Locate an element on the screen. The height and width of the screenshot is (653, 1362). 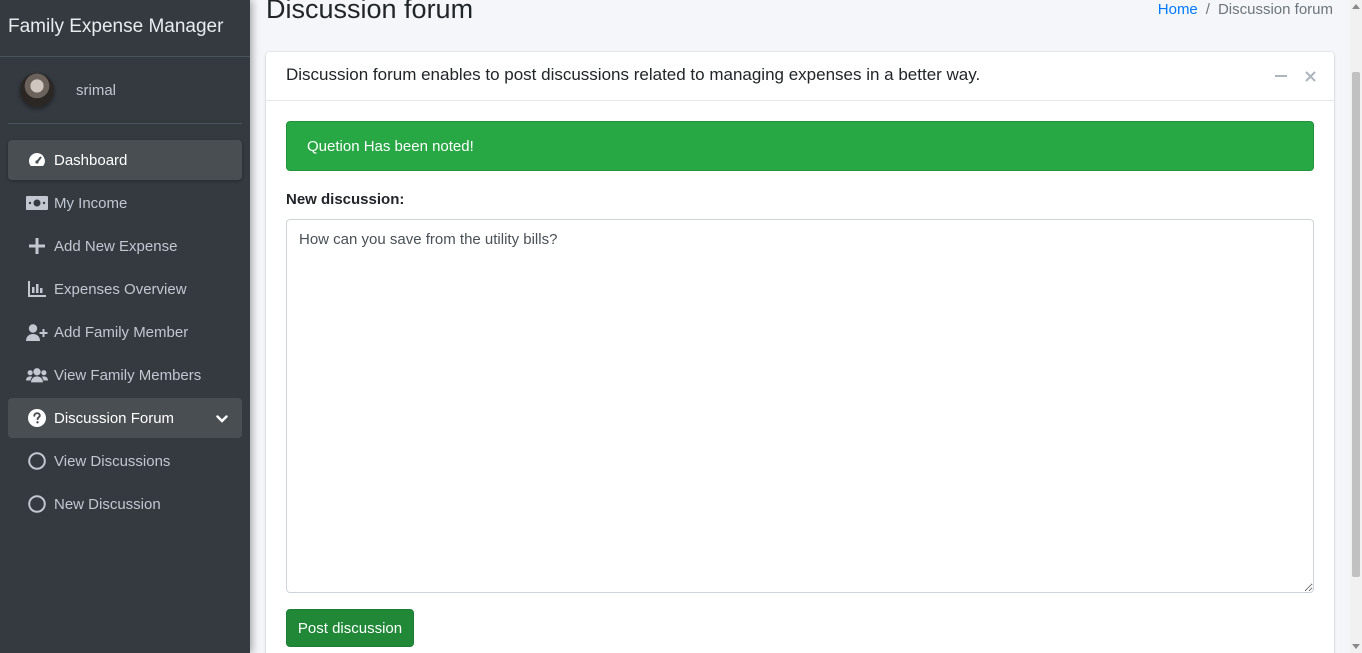
card-tools is located at coordinates (1295, 77).